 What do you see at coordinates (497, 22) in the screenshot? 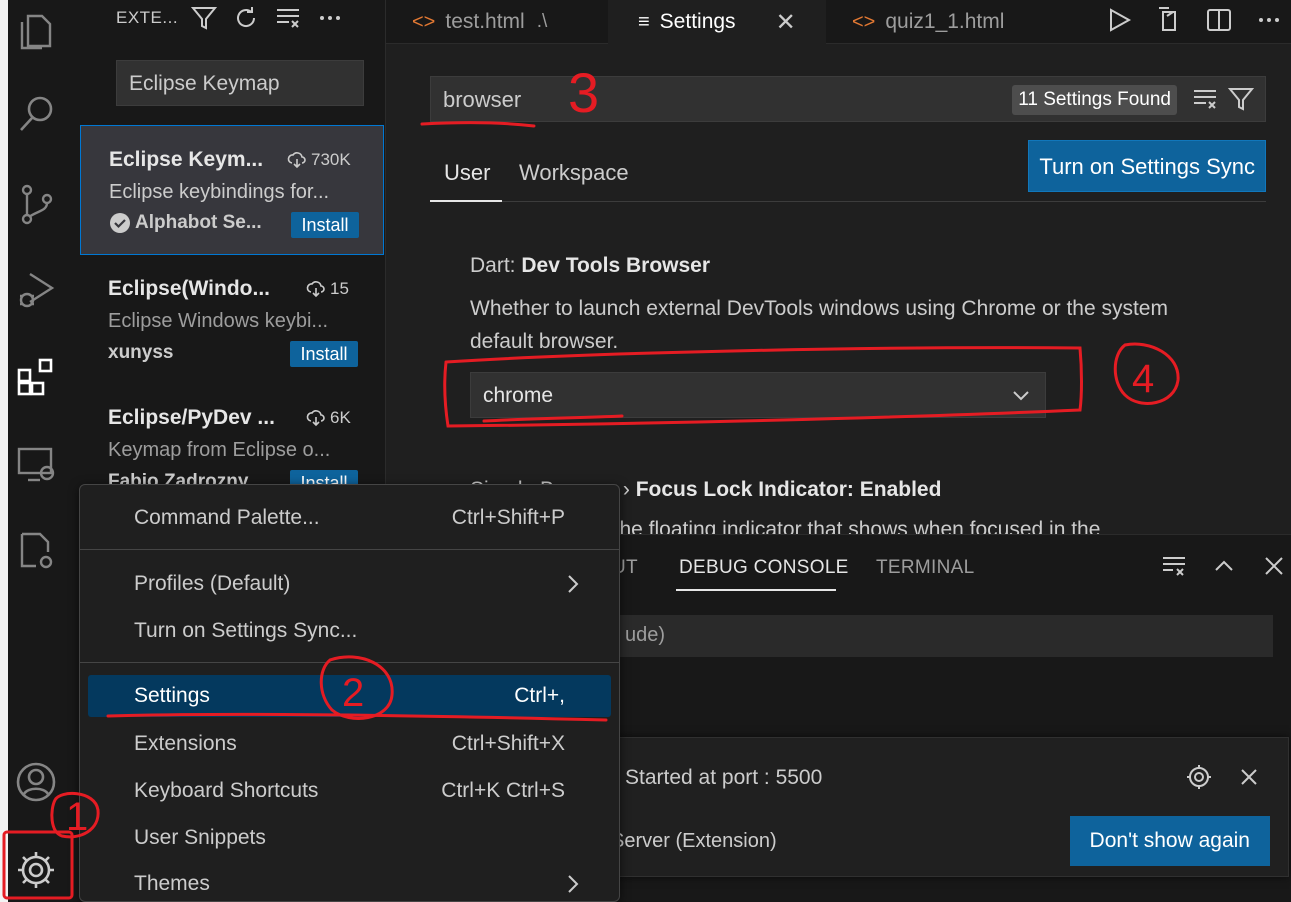
I see `tab-test-html: <> test.html .\` at bounding box center [497, 22].